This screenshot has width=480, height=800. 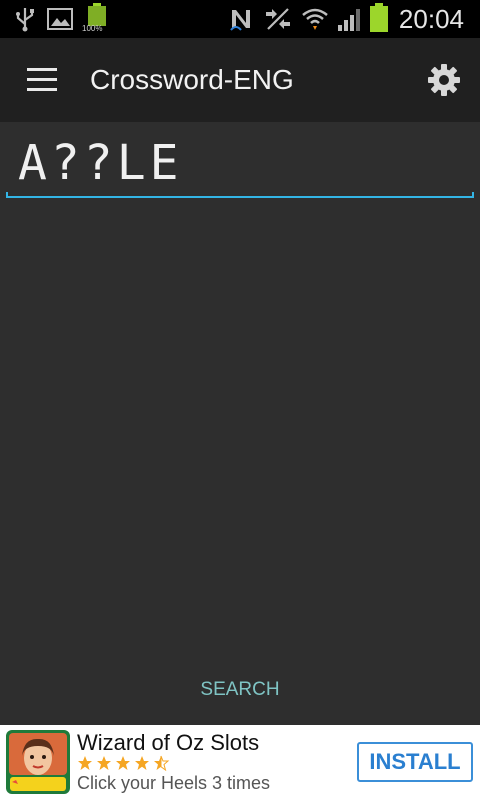 I want to click on install-button: INSTALL, so click(x=415, y=762).